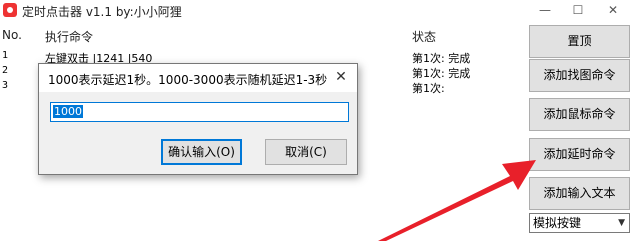 The image size is (633, 241). Describe the element at coordinates (5, 85) in the screenshot. I see `row-number: 3` at that location.